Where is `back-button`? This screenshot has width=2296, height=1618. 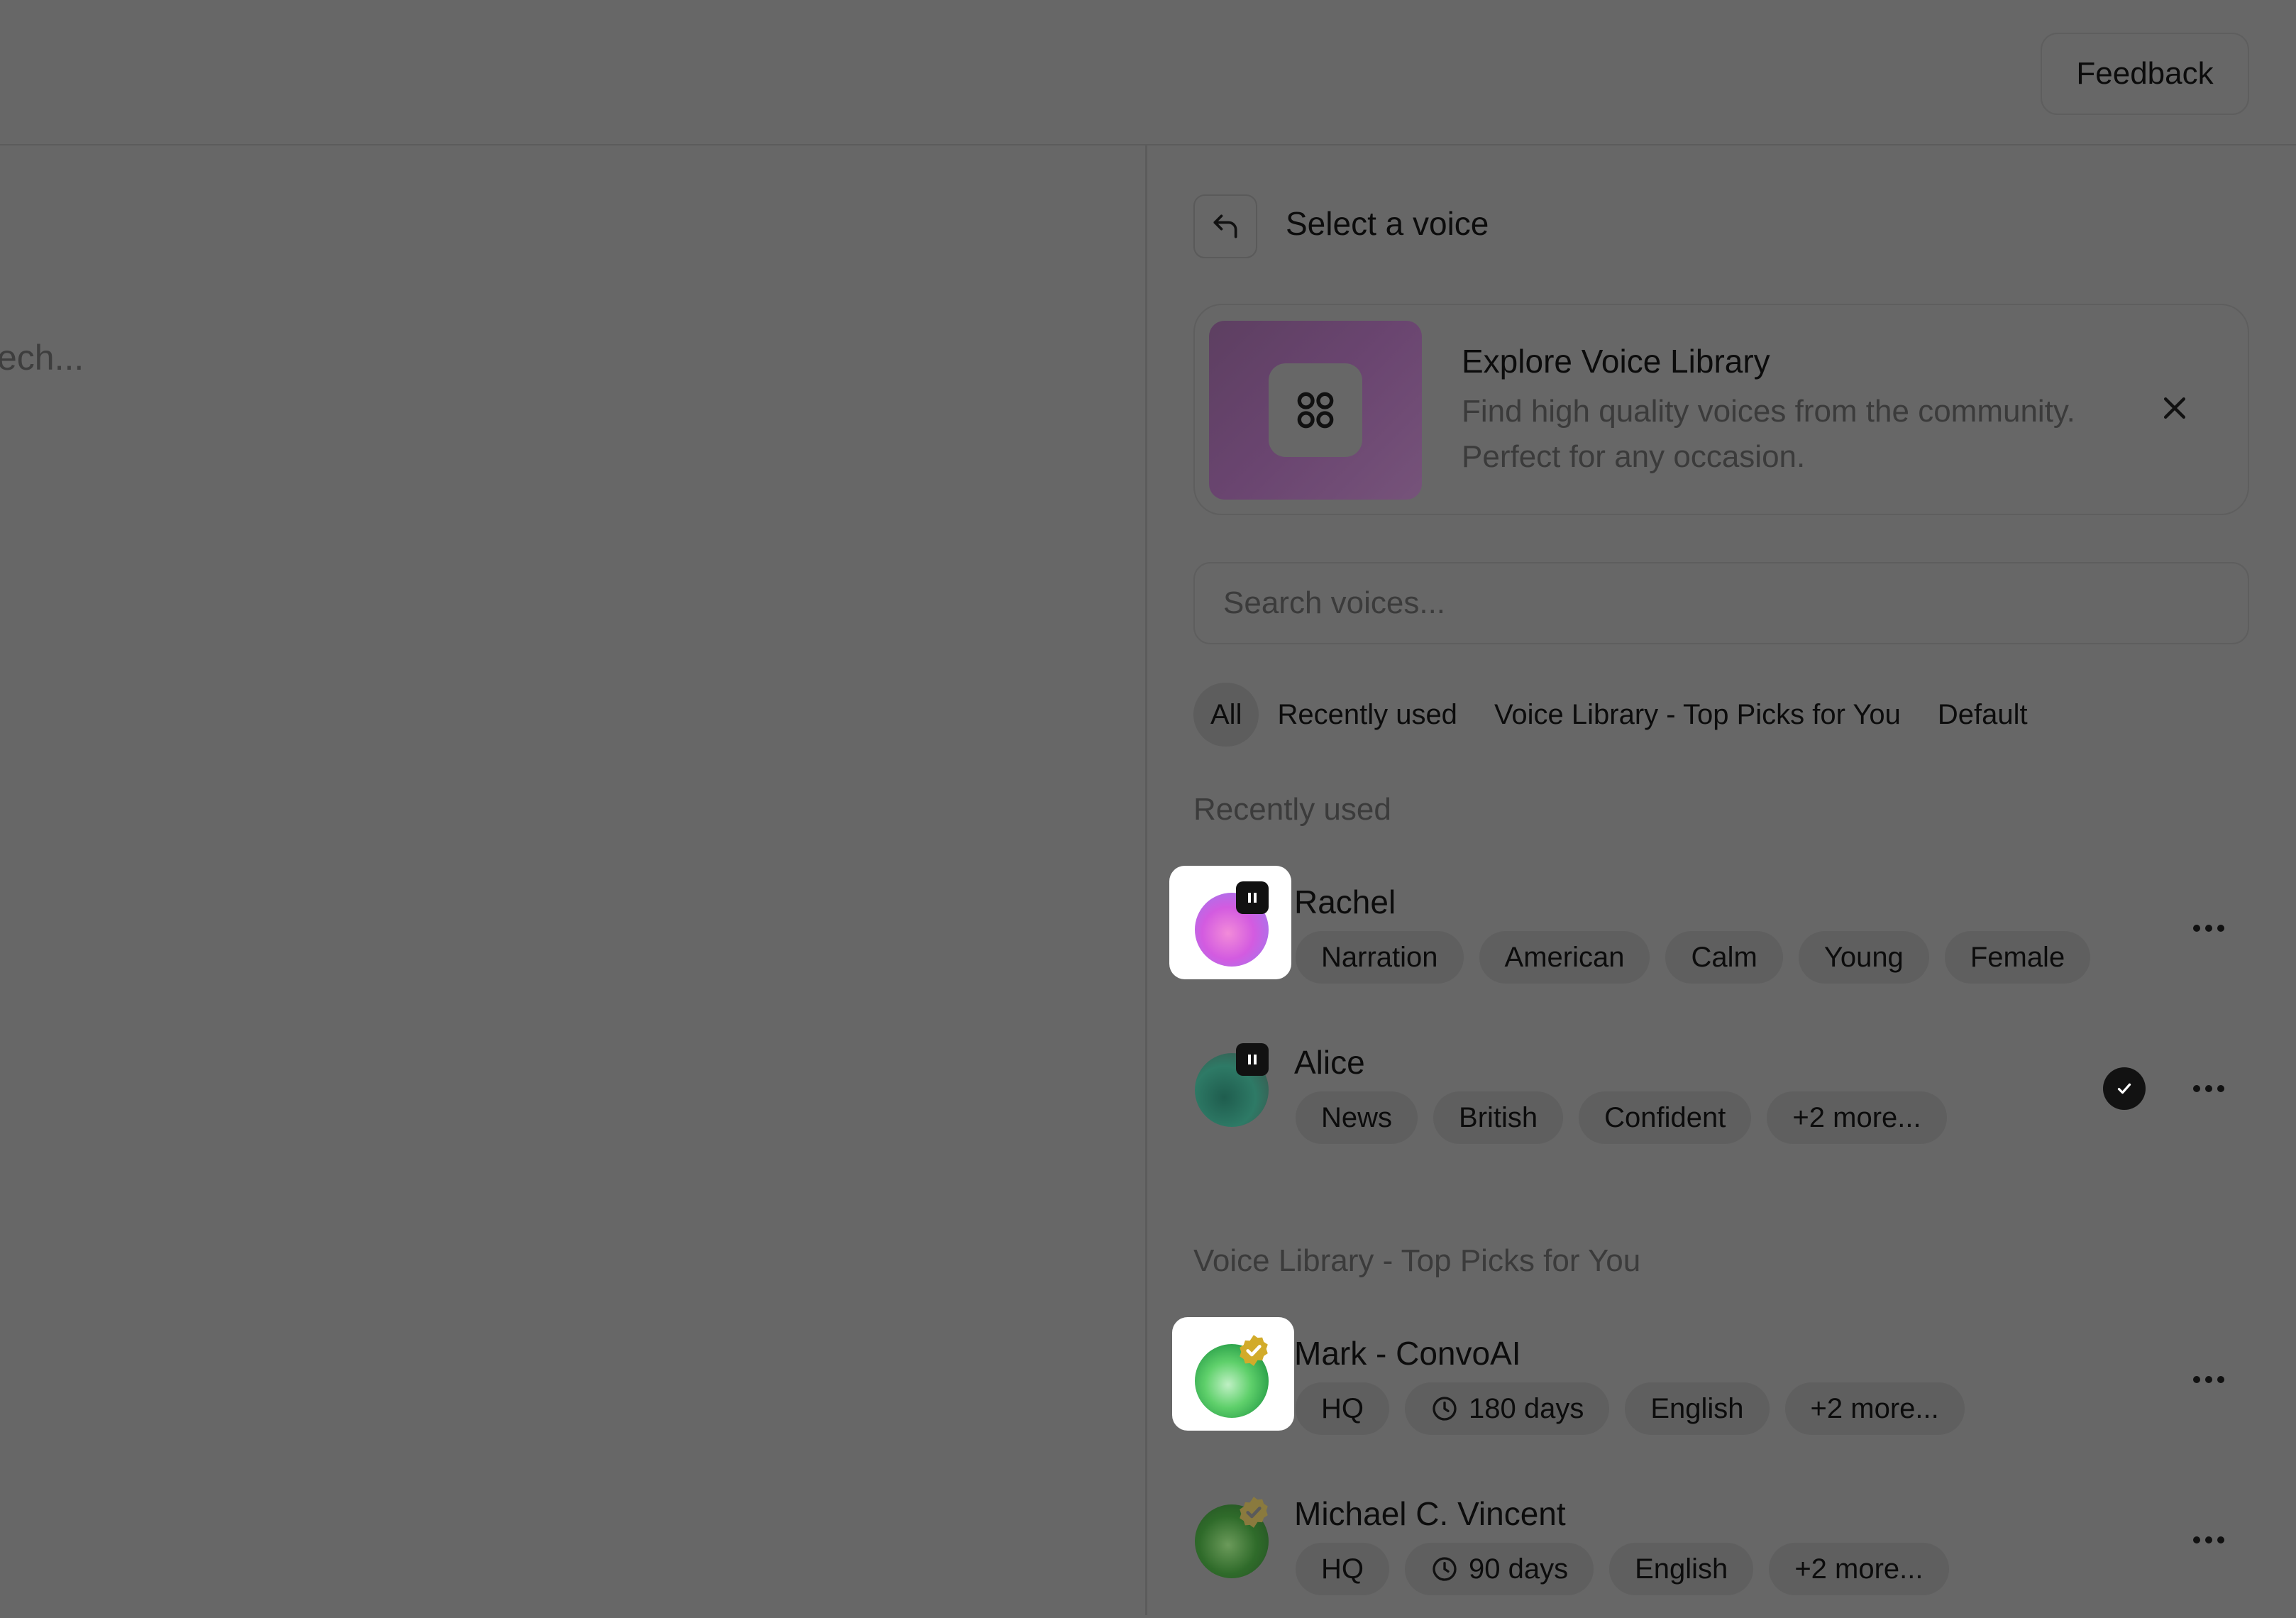 back-button is located at coordinates (1225, 226).